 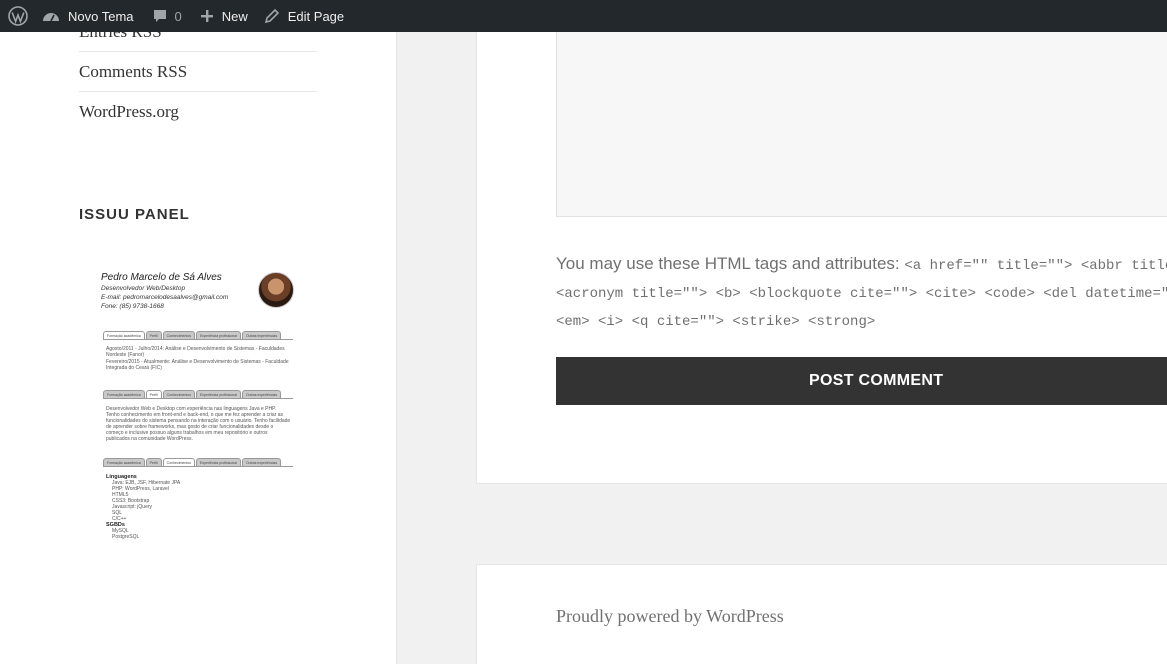 What do you see at coordinates (198, 42) in the screenshot?
I see `meta-link-entries-rss: Entries RSS` at bounding box center [198, 42].